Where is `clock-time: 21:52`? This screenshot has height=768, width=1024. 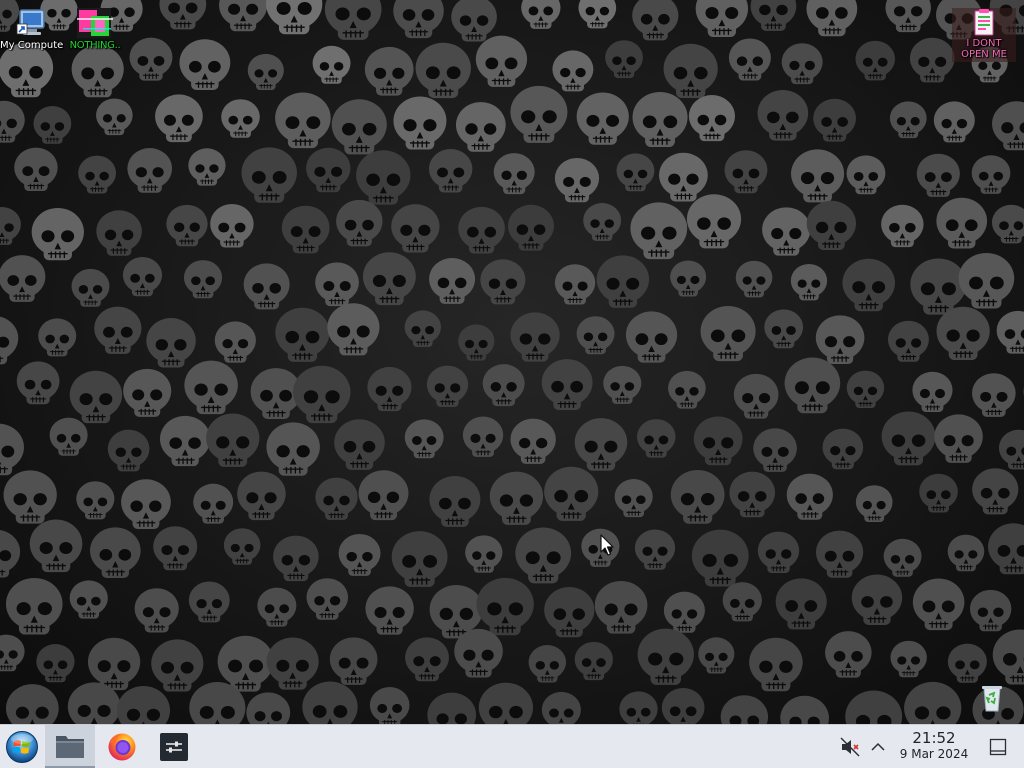 clock-time: 21:52 is located at coordinates (934, 738).